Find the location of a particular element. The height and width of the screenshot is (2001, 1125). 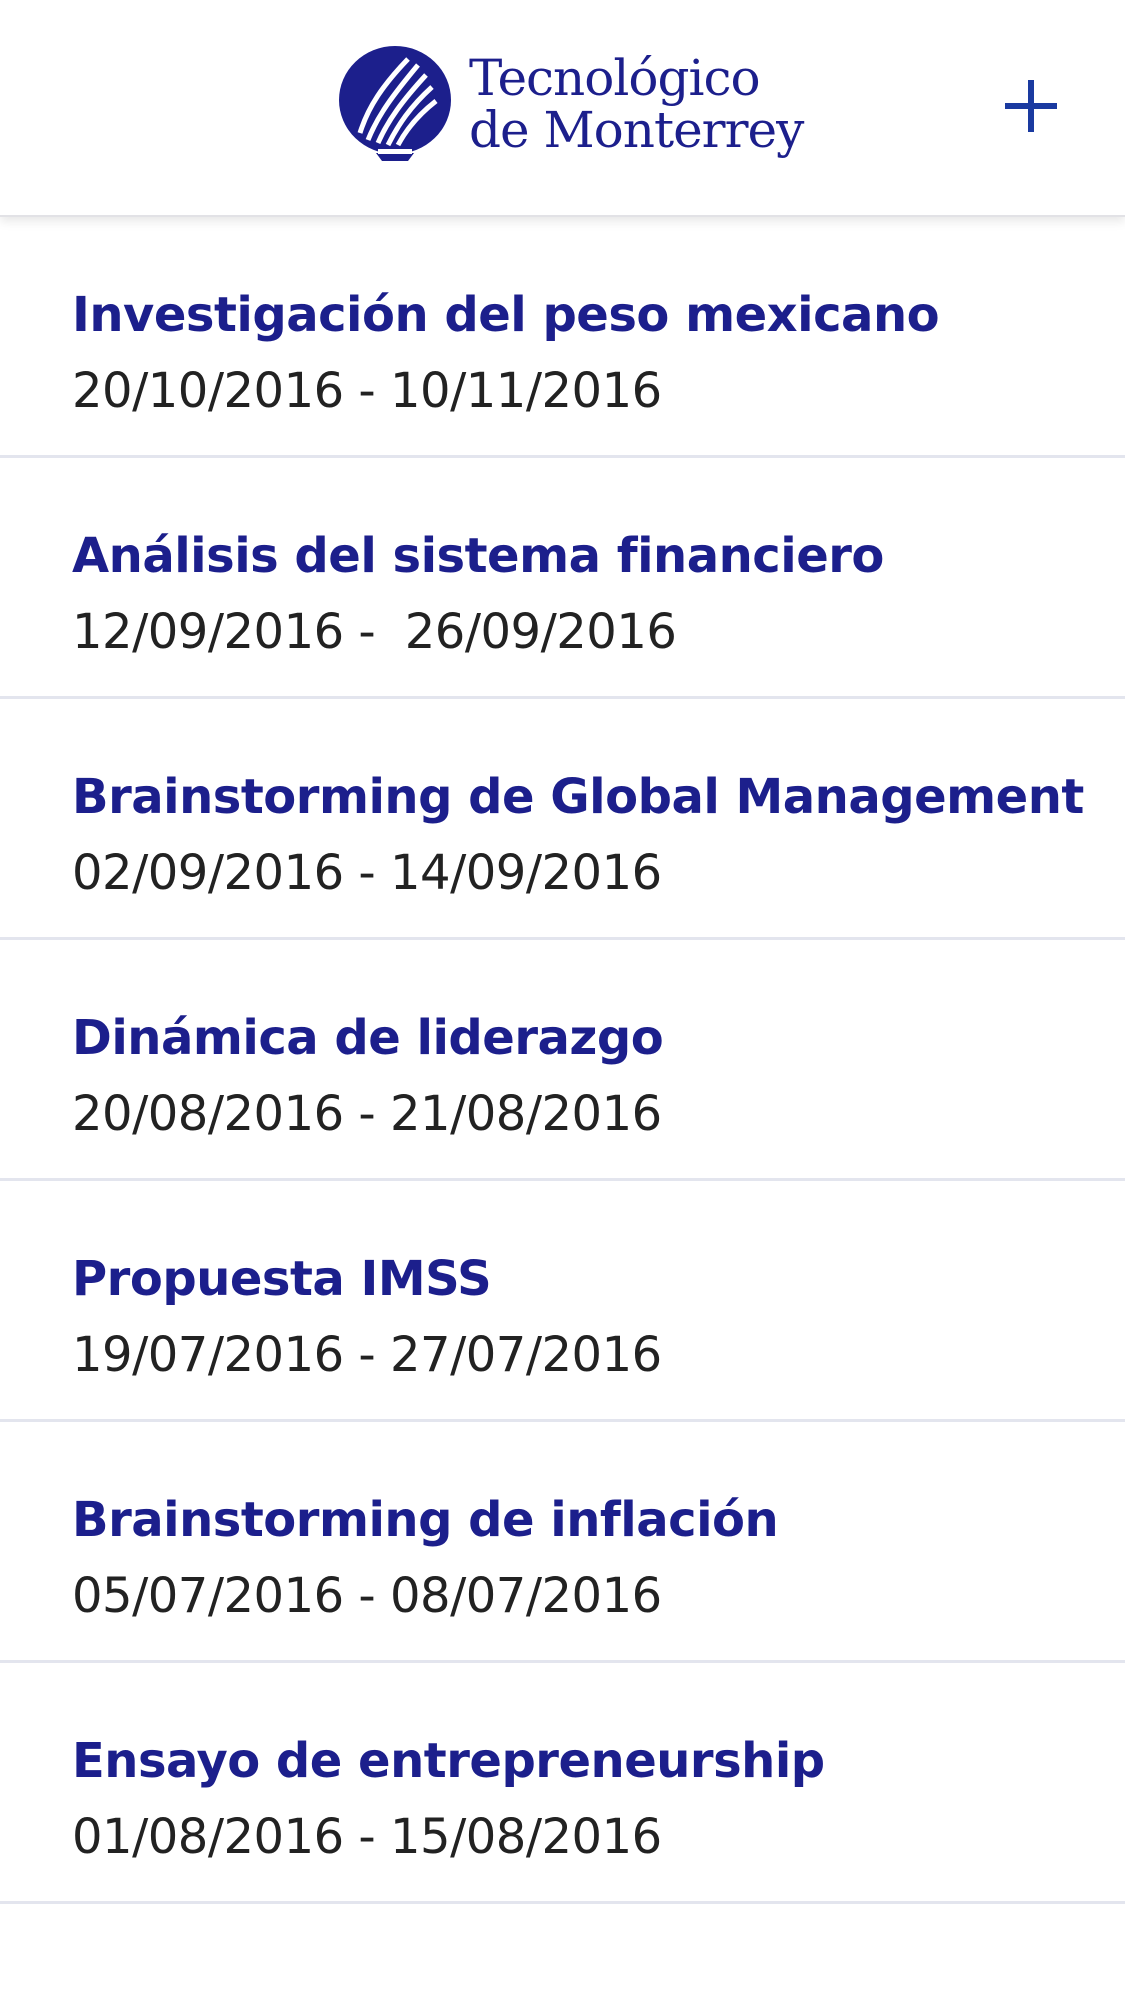

item-title: Análisis del sistema financiero is located at coordinates (478, 556).